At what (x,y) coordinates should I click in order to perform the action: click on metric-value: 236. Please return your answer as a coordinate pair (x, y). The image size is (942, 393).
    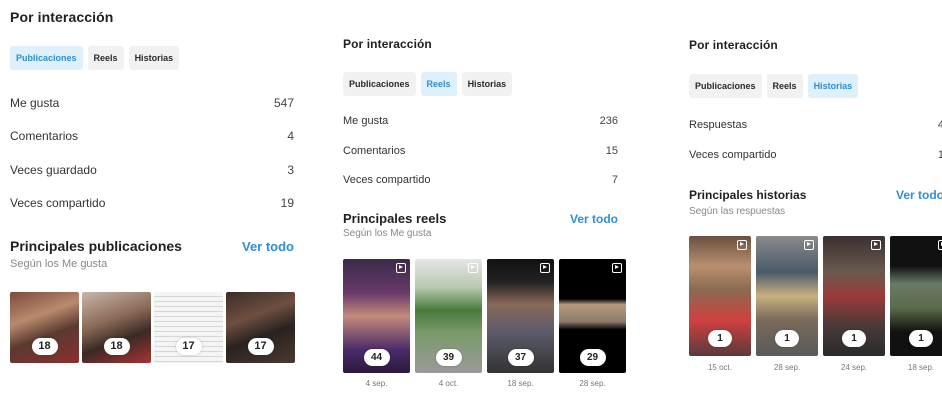
    Looking at the image, I should click on (608, 121).